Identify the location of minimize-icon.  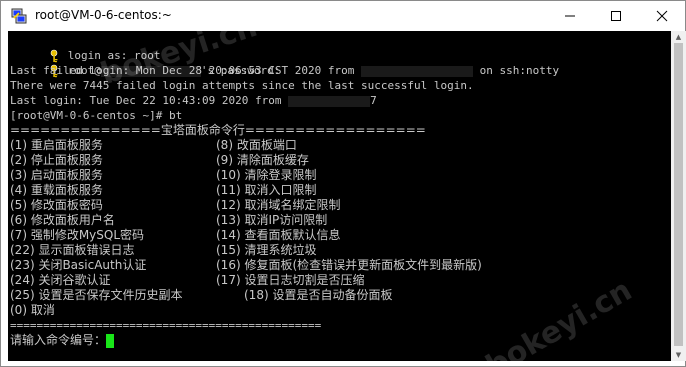
(570, 16).